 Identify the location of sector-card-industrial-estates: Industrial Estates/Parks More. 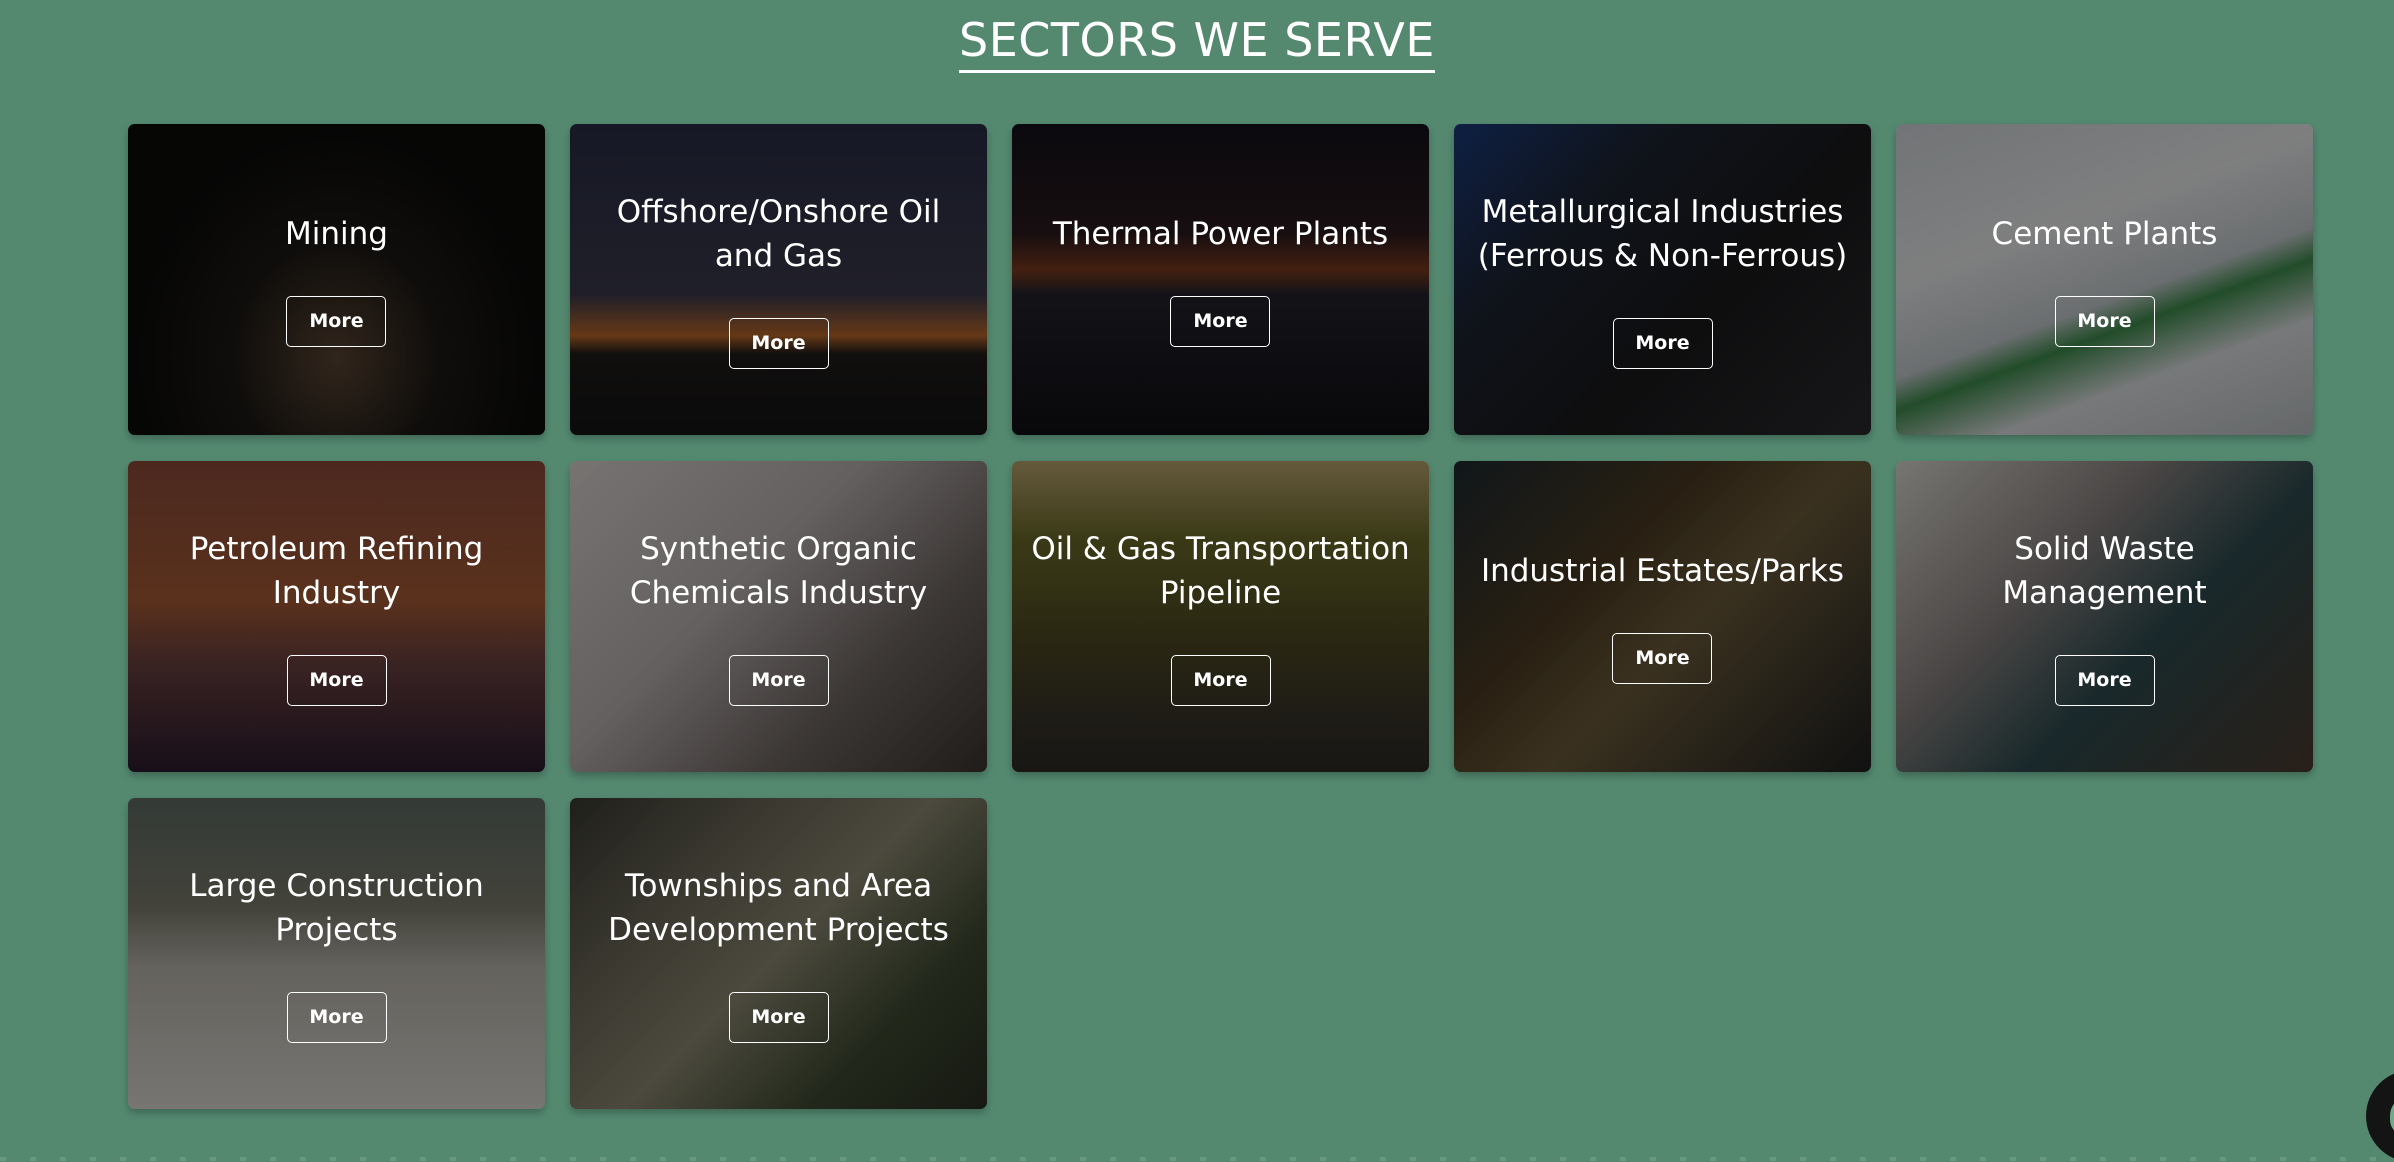
(1662, 616).